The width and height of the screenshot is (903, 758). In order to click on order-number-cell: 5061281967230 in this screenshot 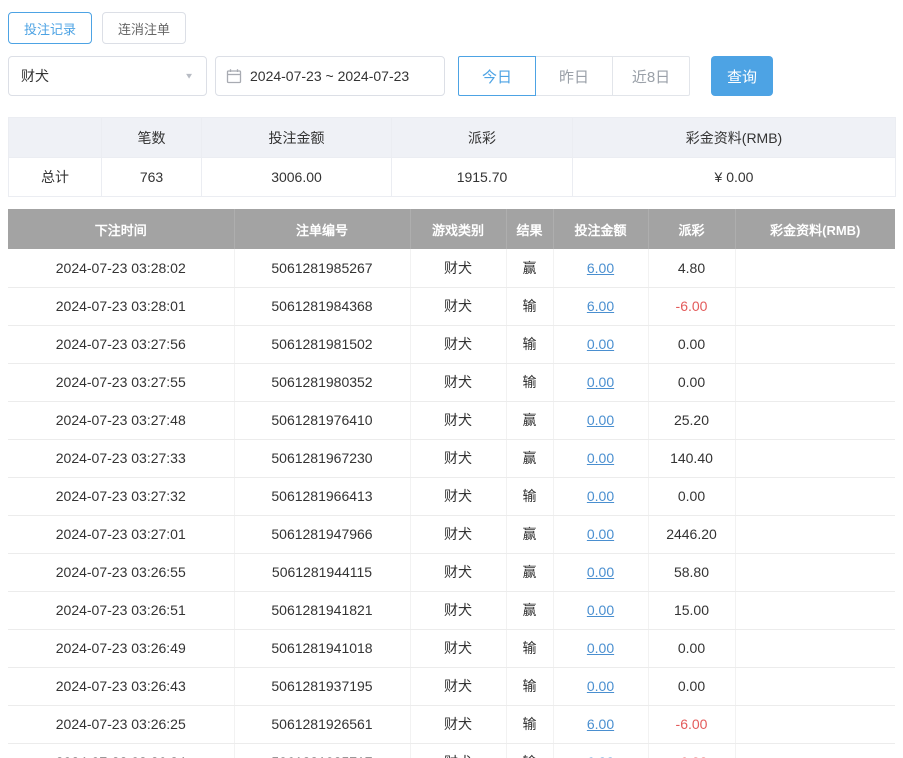, I will do `click(322, 458)`.